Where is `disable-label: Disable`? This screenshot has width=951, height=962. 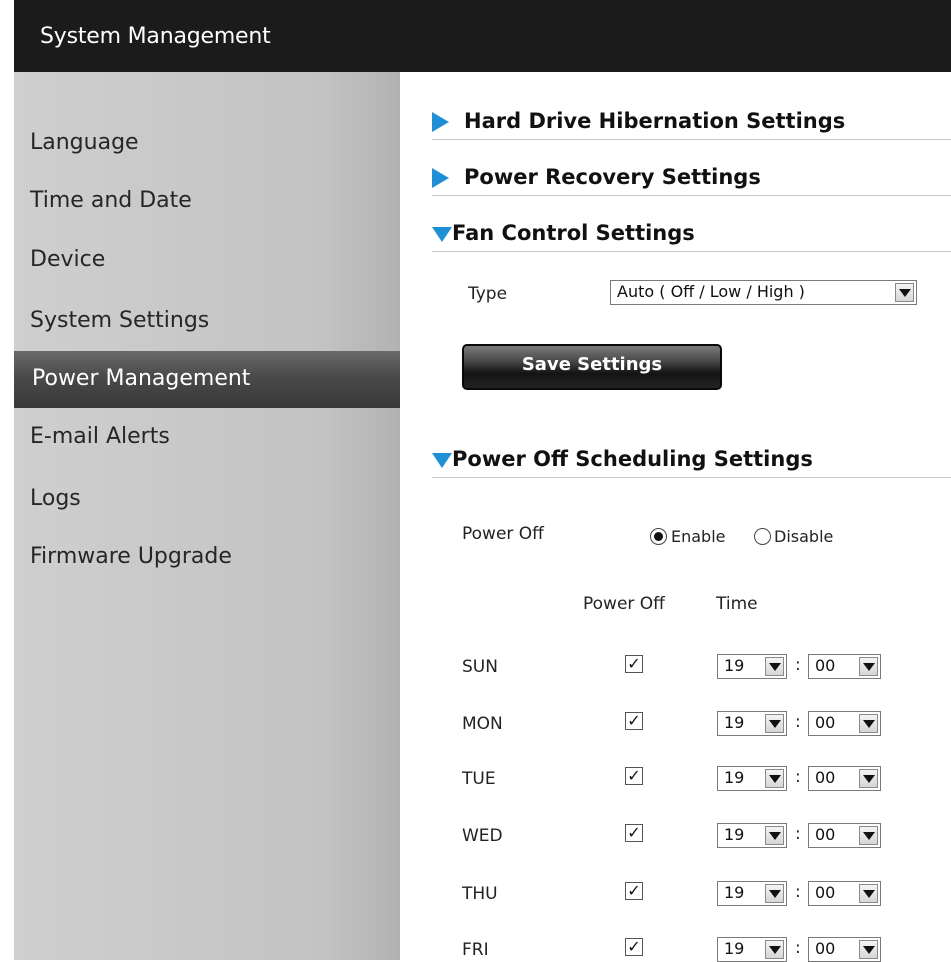 disable-label: Disable is located at coordinates (804, 536).